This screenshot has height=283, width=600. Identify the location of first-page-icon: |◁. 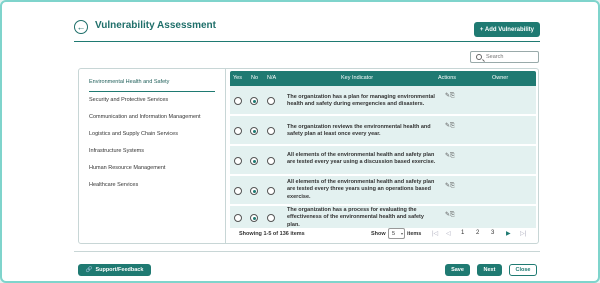
(435, 233).